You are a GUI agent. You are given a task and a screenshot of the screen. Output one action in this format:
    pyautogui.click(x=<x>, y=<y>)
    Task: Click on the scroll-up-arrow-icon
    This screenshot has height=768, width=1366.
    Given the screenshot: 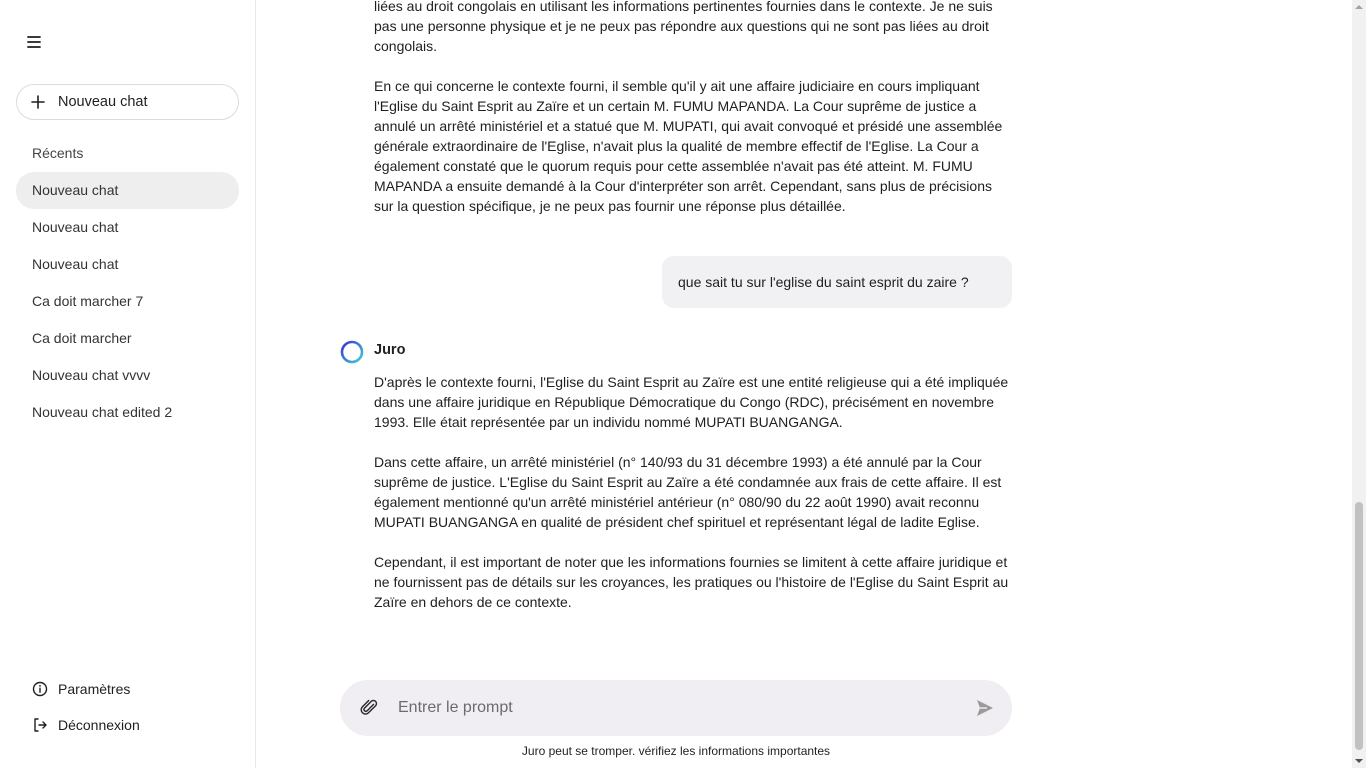 What is the action you would take?
    pyautogui.click(x=1359, y=7)
    